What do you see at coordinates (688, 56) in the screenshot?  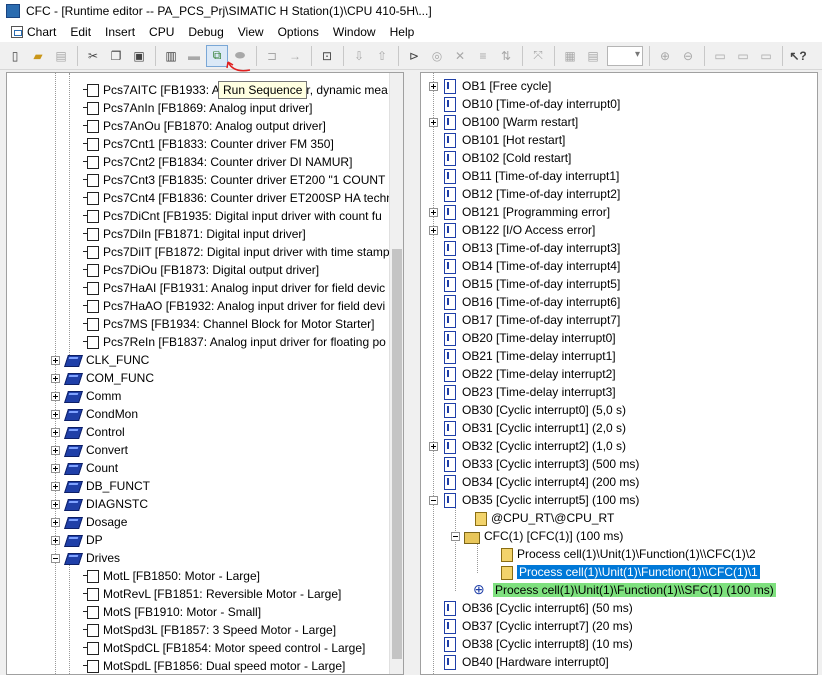 I see `zoom-out-button: ⊖` at bounding box center [688, 56].